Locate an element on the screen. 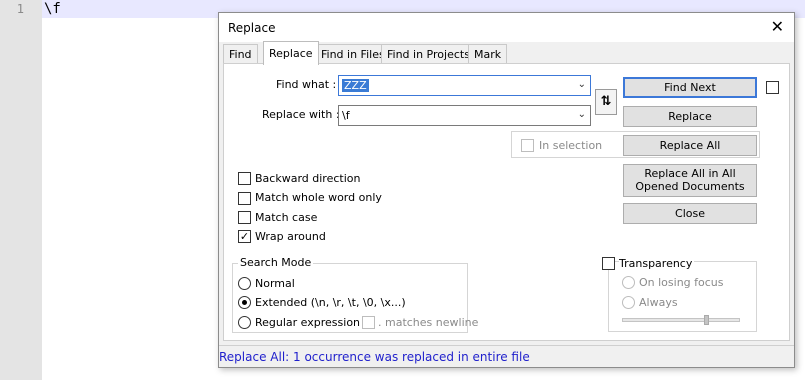 This screenshot has height=380, width=805. line-number: 1 is located at coordinates (20, 9).